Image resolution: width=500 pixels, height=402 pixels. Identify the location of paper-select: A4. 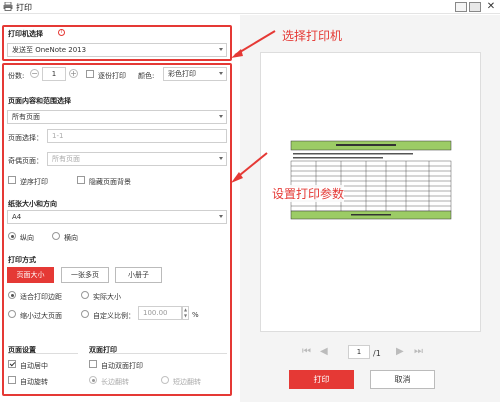
(117, 217).